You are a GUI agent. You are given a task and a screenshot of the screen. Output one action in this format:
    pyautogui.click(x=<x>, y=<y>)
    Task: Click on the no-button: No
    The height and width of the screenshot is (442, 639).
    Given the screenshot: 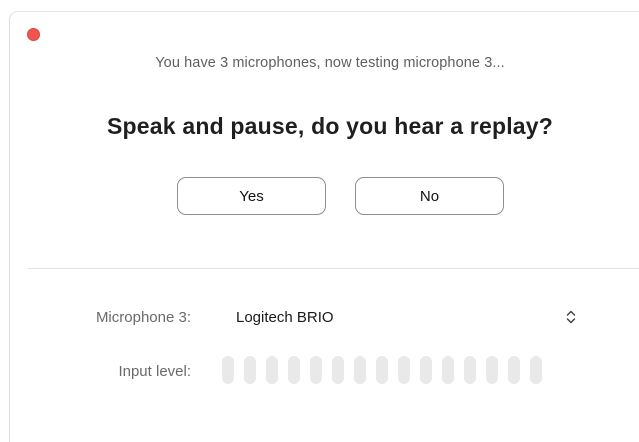 What is the action you would take?
    pyautogui.click(x=429, y=196)
    